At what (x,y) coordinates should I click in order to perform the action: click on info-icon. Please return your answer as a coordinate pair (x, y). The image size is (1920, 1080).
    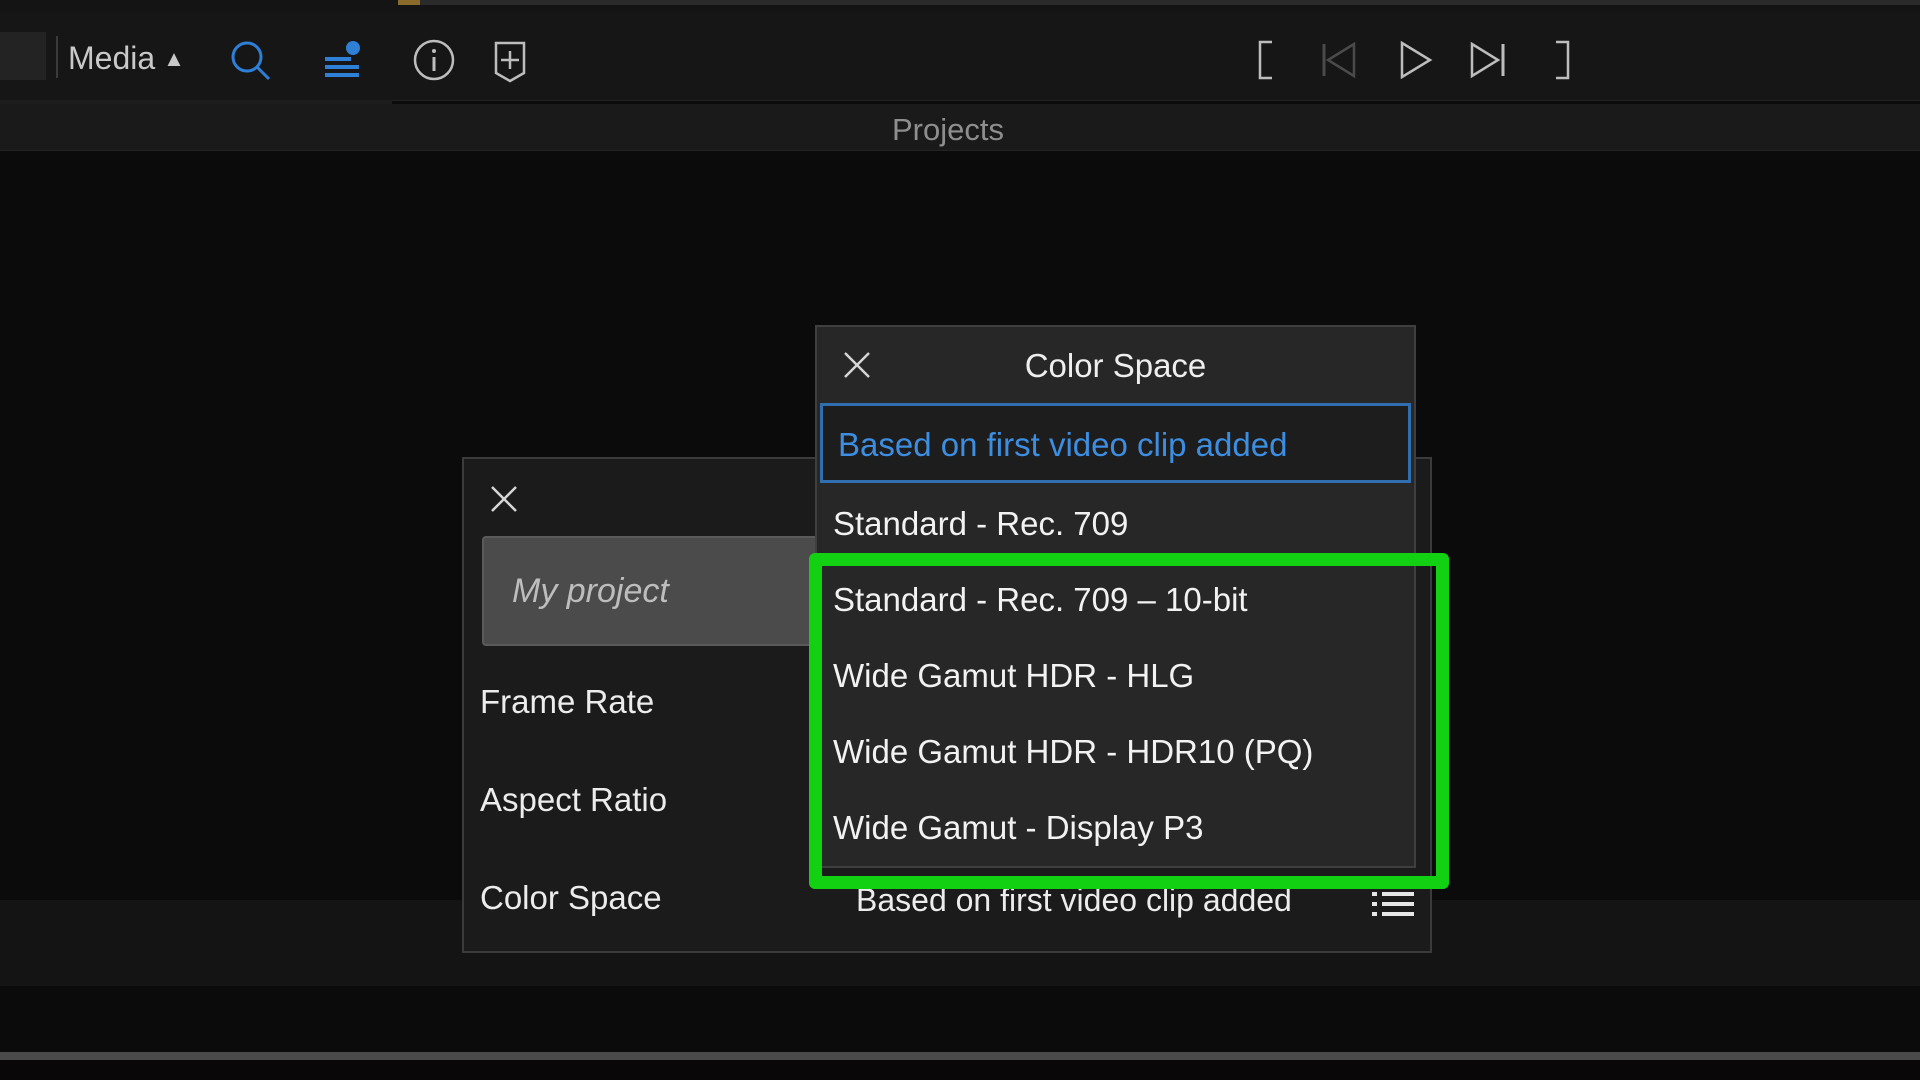
    Looking at the image, I should click on (434, 60).